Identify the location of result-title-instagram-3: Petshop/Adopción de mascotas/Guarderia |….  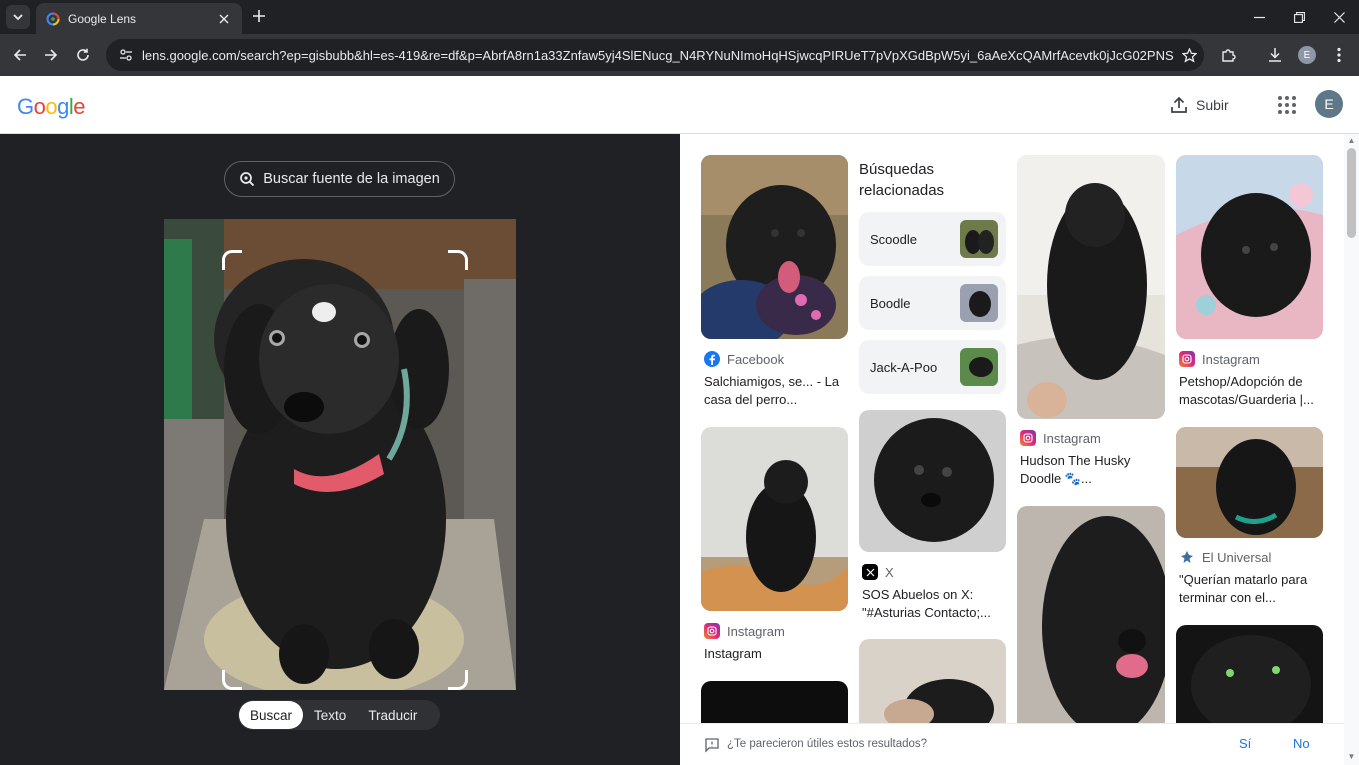
(1252, 391).